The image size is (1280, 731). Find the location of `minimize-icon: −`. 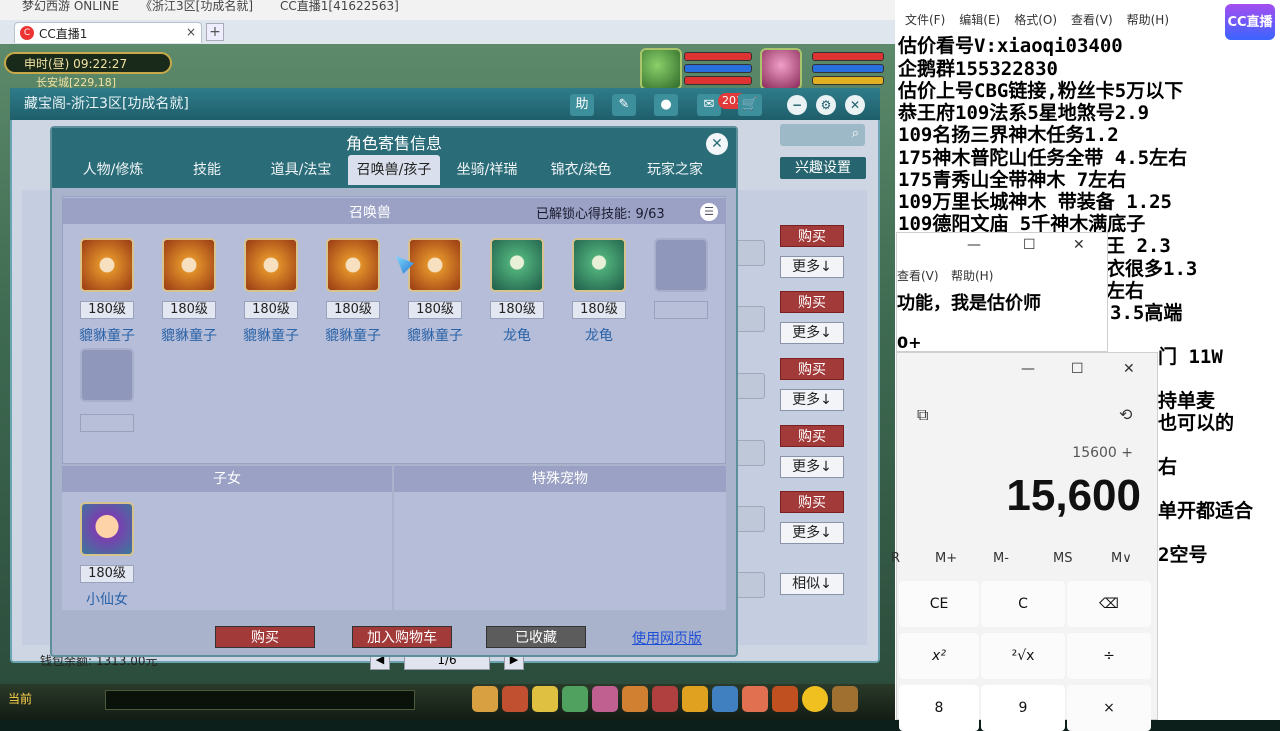

minimize-icon: − is located at coordinates (797, 105).